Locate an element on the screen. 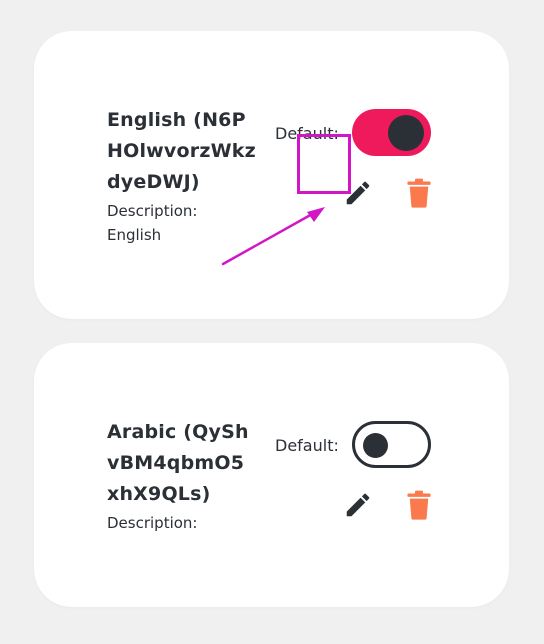  language-title: English (N6P HOlwvorzWkz dyeDWJ) is located at coordinates (181, 151).